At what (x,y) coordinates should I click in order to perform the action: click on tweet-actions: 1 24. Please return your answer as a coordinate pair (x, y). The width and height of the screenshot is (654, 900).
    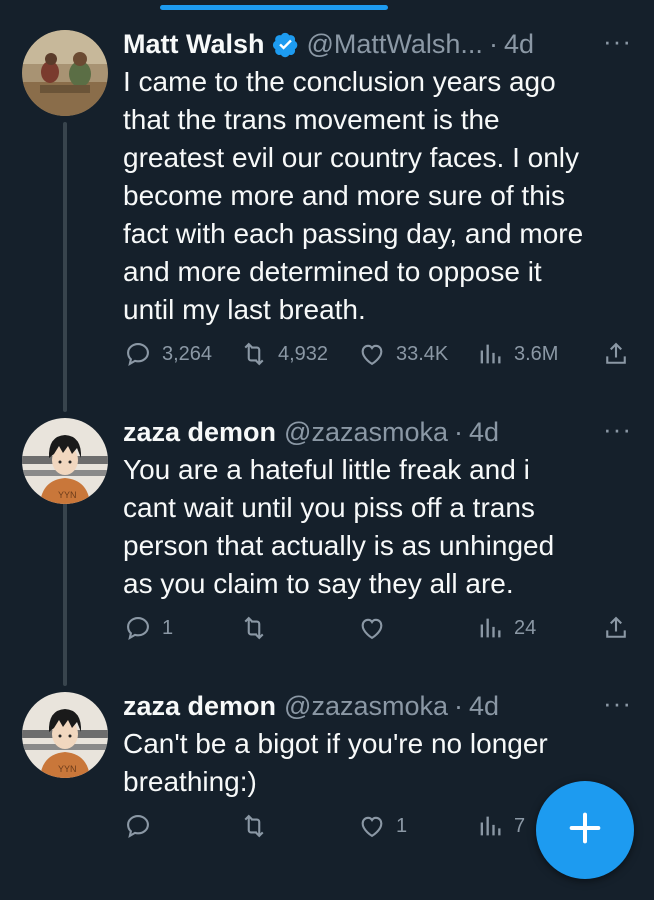
    Looking at the image, I should click on (327, 632).